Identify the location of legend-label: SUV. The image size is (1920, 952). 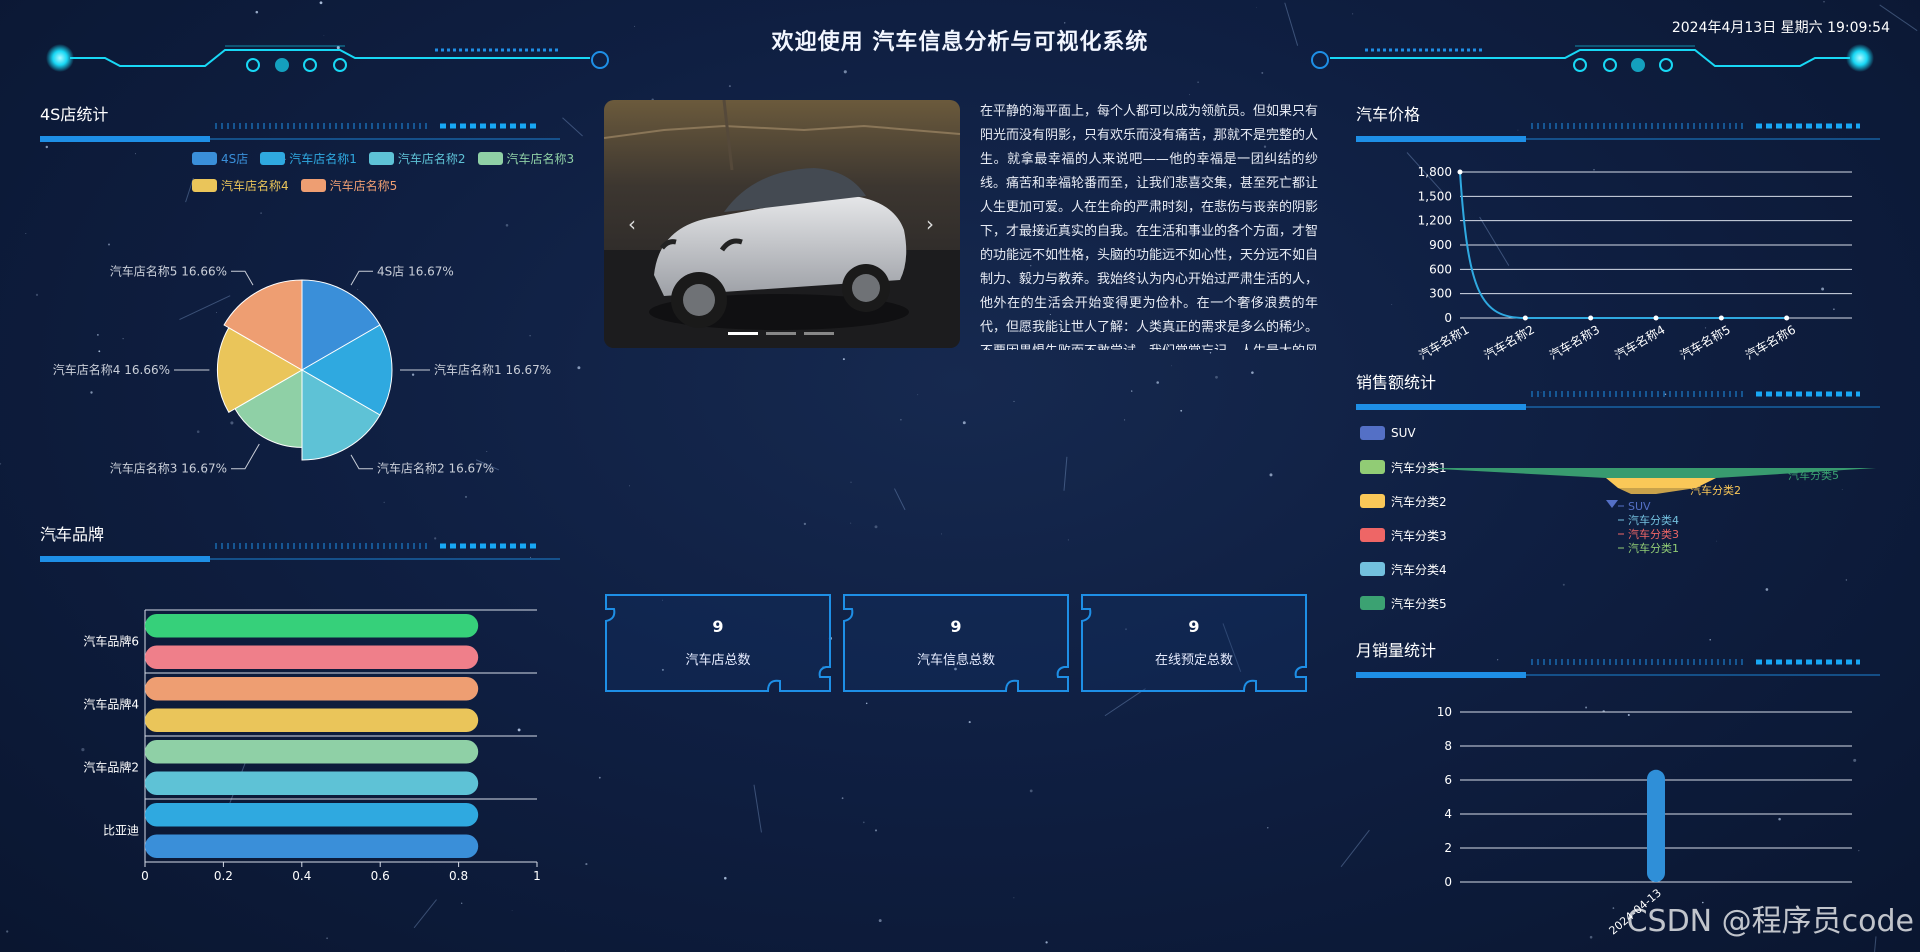
(1403, 433).